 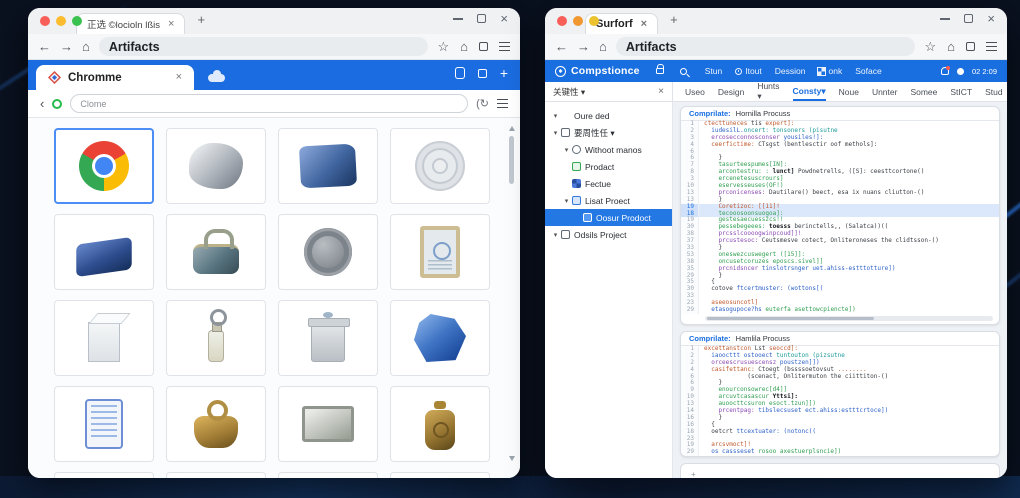 What do you see at coordinates (115, 77) in the screenshot?
I see `chromme-tab: Chromme ×` at bounding box center [115, 77].